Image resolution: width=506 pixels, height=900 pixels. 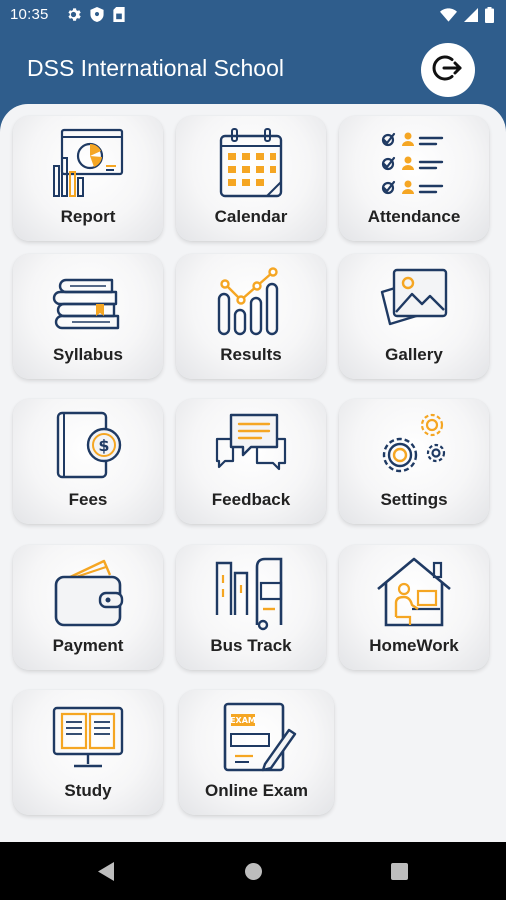 What do you see at coordinates (106, 874) in the screenshot?
I see `back-icon` at bounding box center [106, 874].